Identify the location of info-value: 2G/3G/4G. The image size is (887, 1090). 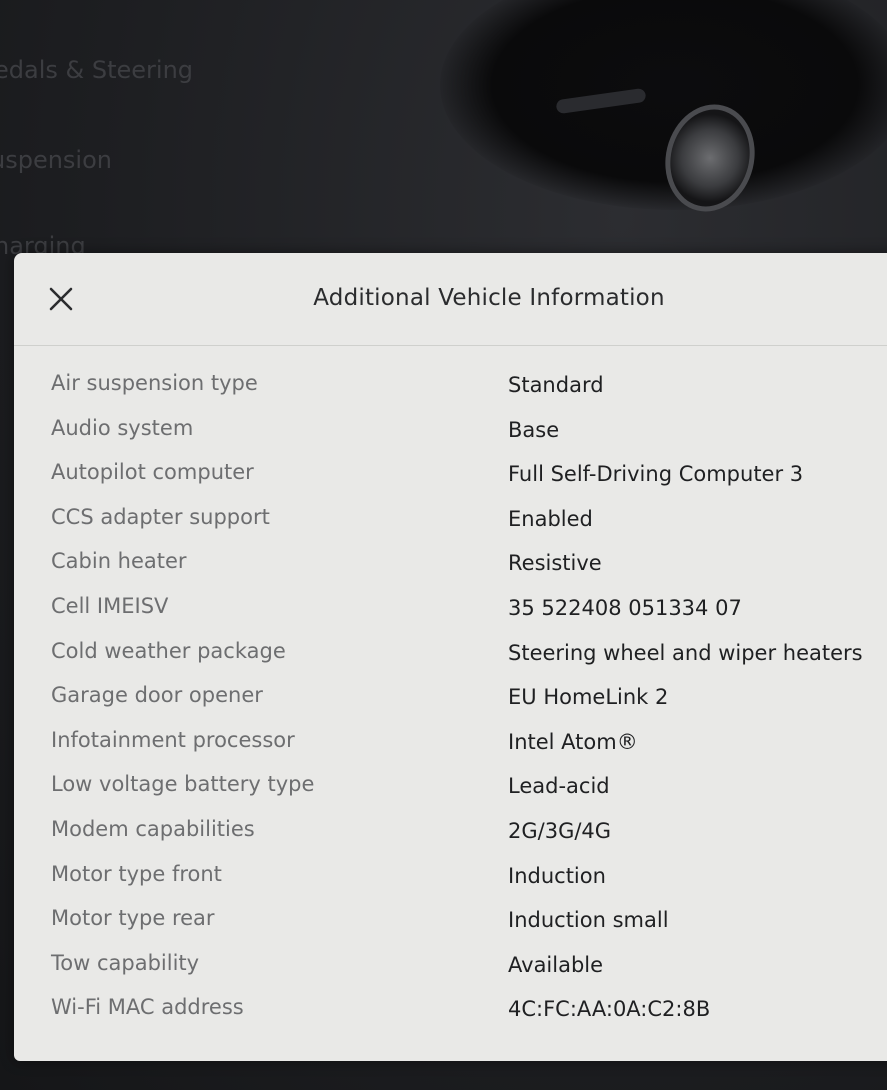
(560, 830).